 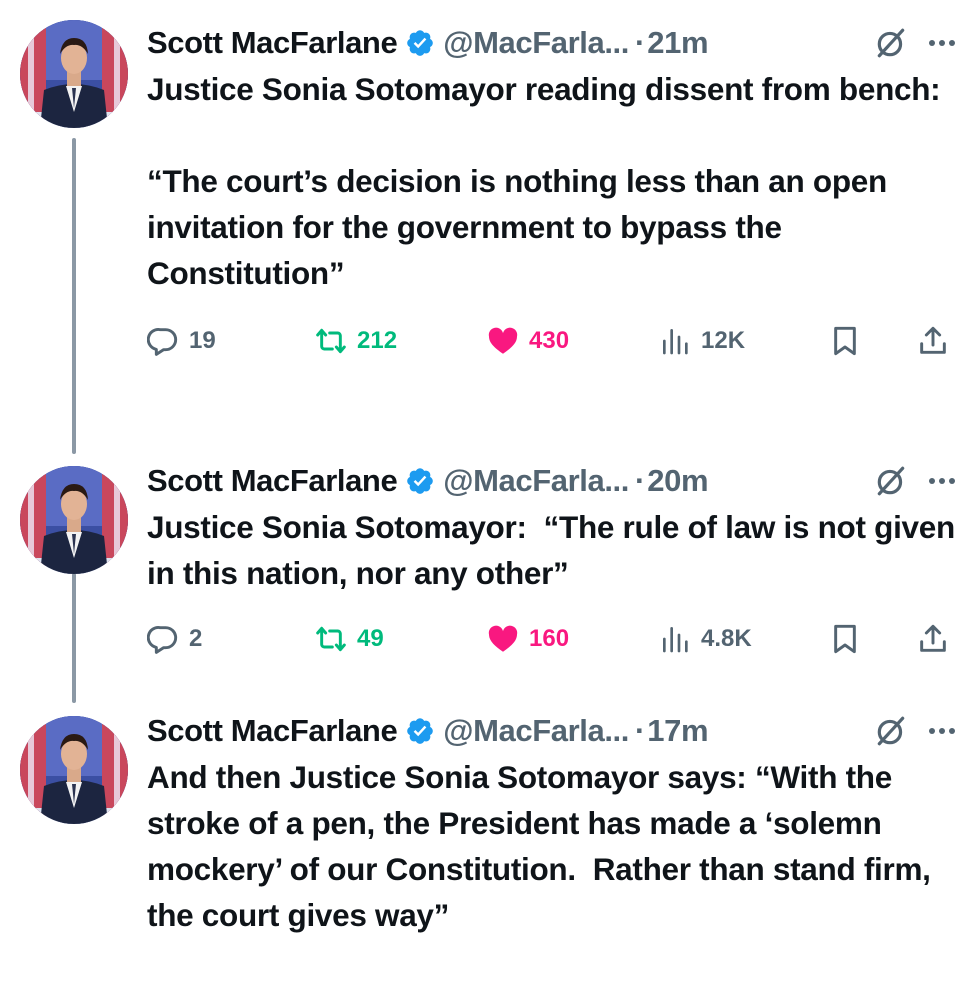 I want to click on tweet-time: 21m, so click(x=677, y=43).